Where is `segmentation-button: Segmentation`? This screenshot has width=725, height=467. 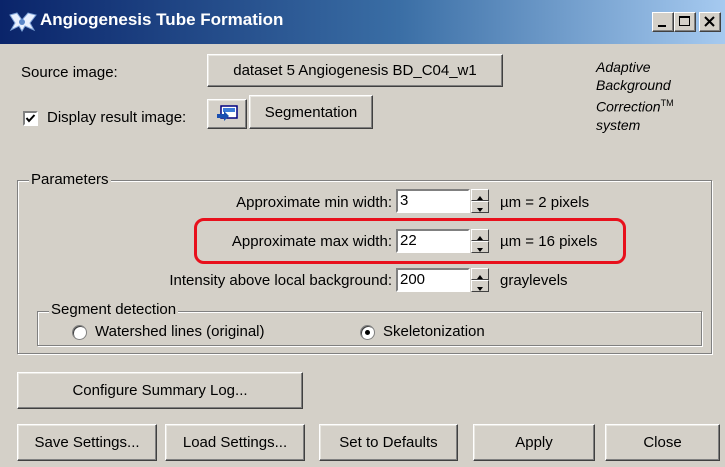 segmentation-button: Segmentation is located at coordinates (311, 112).